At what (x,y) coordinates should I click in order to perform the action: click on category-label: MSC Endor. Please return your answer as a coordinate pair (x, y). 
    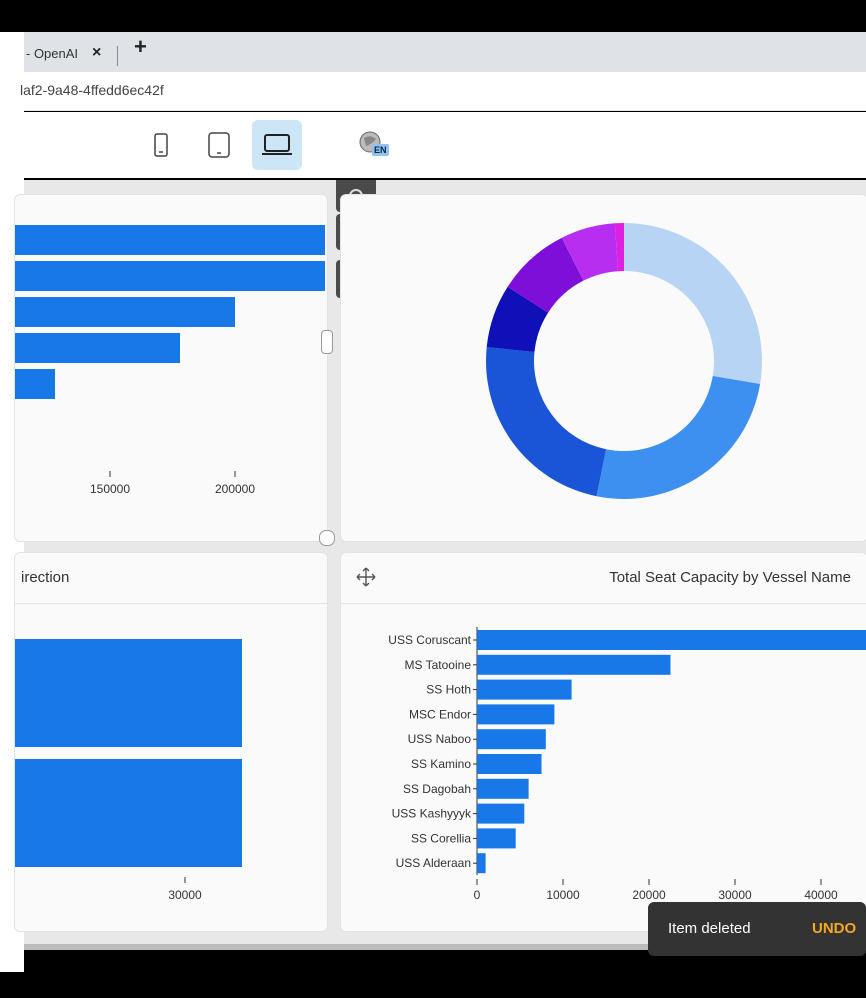
    Looking at the image, I should click on (440, 714).